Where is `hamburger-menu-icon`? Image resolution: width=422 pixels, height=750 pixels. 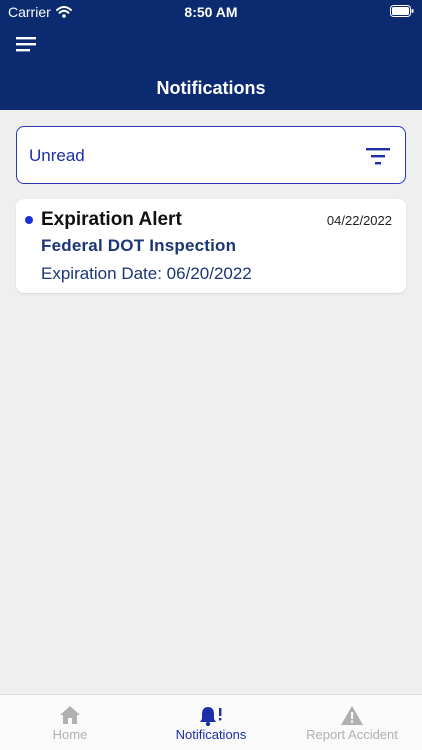 hamburger-menu-icon is located at coordinates (28, 44).